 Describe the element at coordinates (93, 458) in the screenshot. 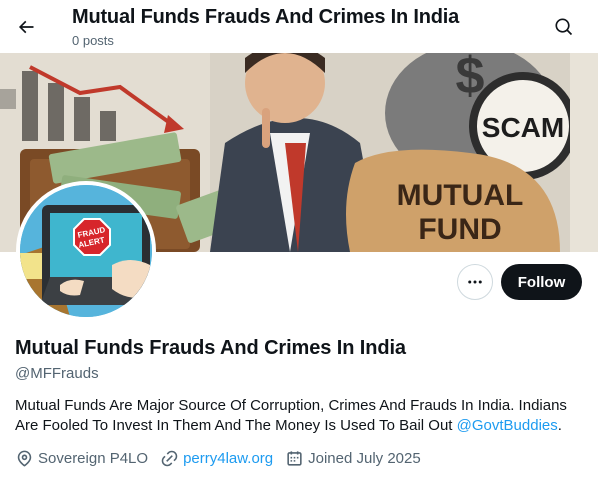

I see `location-text: Sovereign P4LO` at that location.